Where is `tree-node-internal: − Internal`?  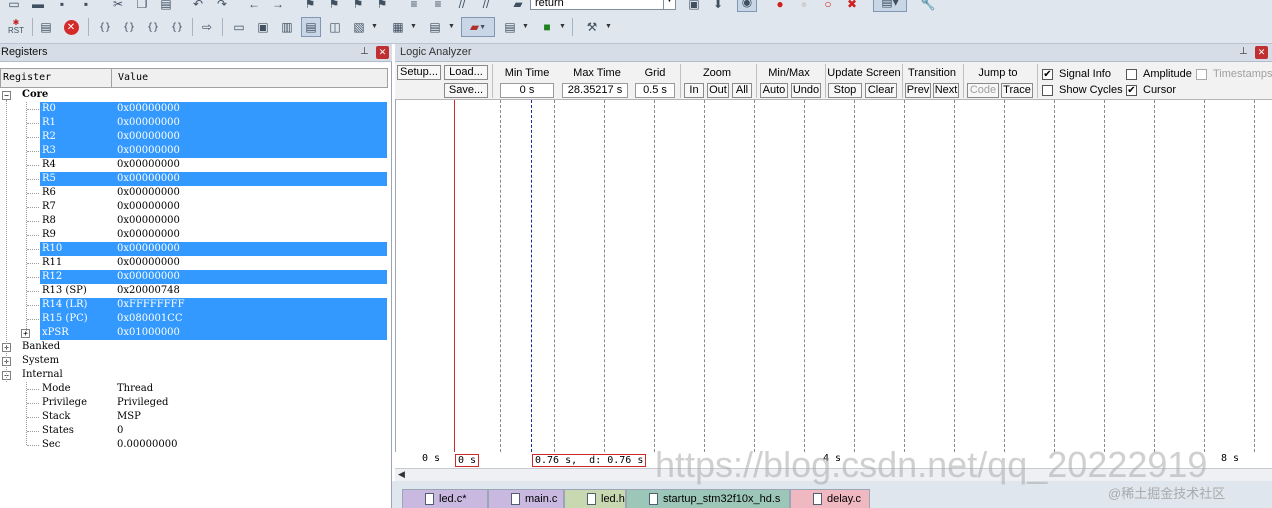
tree-node-internal: − Internal is located at coordinates (194, 375).